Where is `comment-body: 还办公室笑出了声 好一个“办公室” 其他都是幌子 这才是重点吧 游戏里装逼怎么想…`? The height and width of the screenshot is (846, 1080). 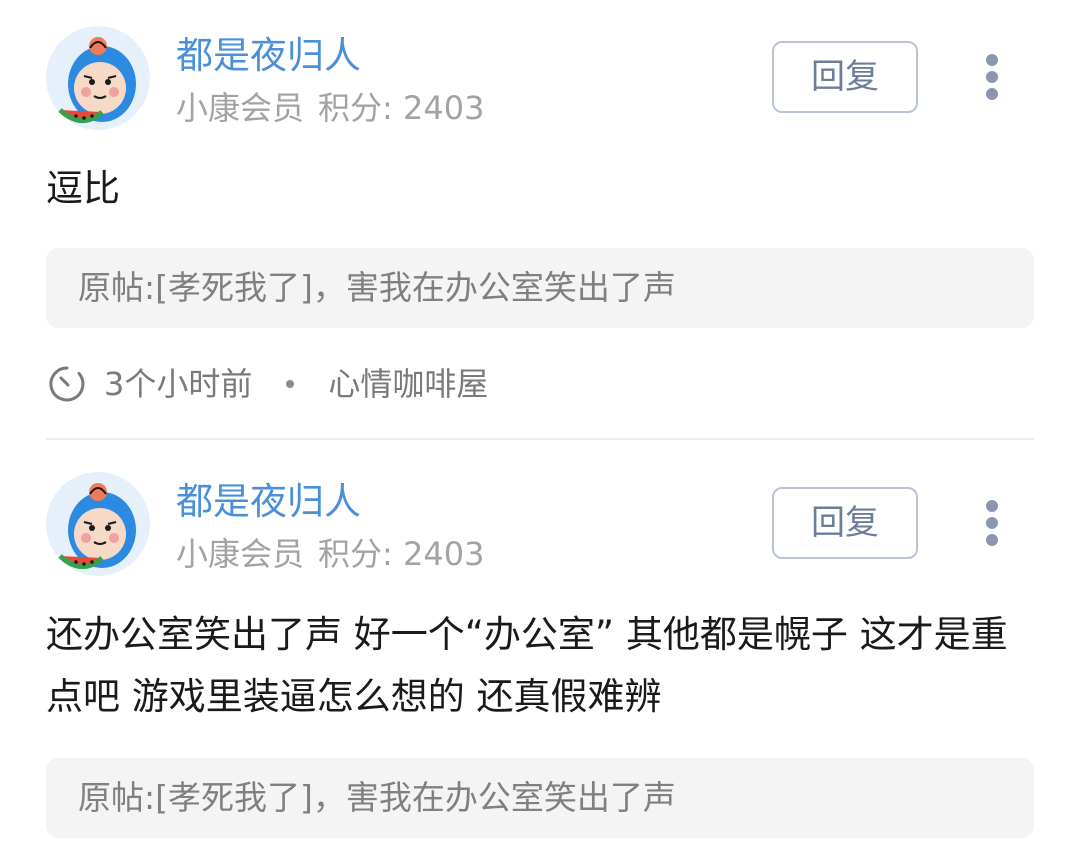
comment-body: 还办公室笑出了声 好一个“办公室” 其他都是幌子 这才是重点吧 游戏里装逼怎么想… is located at coordinates (527, 665).